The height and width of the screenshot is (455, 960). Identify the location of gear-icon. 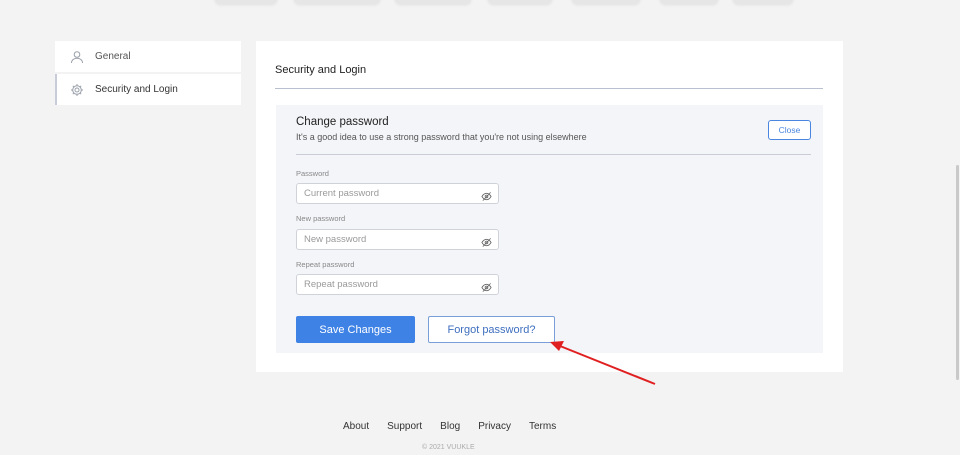
(77, 90).